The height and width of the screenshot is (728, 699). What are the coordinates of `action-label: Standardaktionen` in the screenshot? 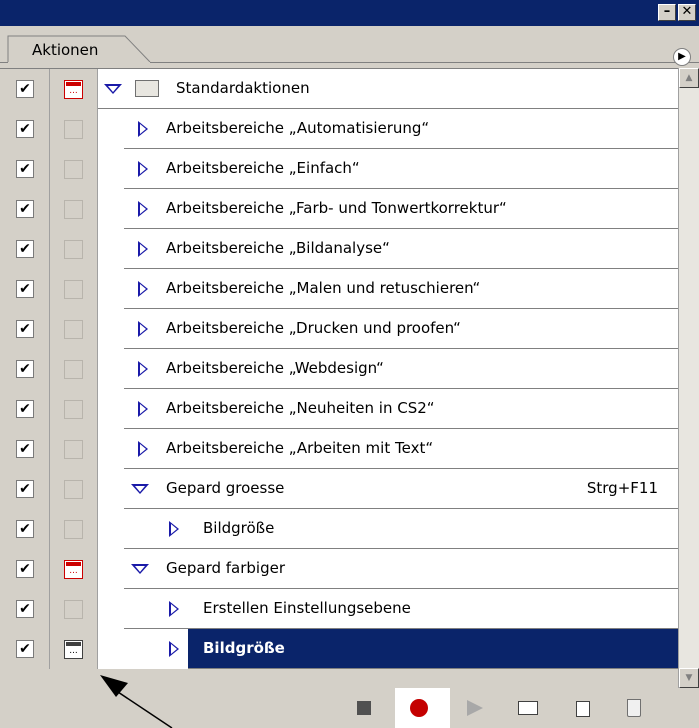 It's located at (243, 88).